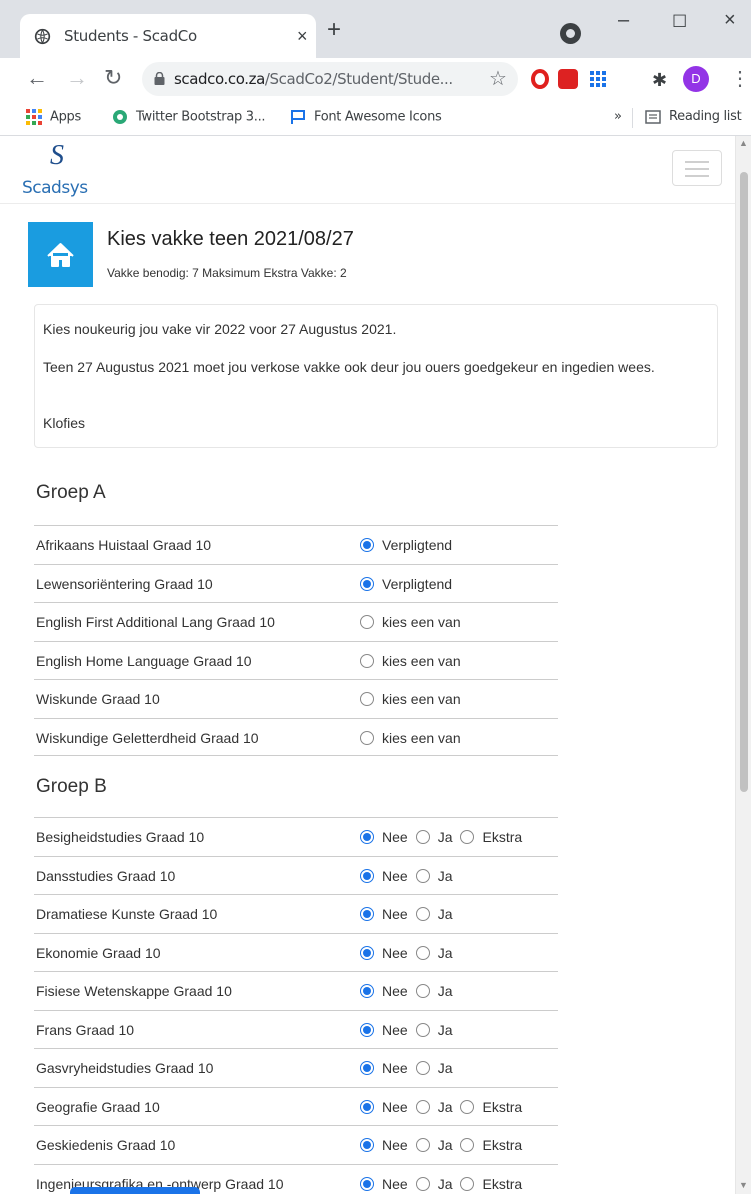 Image resolution: width=751 pixels, height=1194 pixels. Describe the element at coordinates (53, 117) in the screenshot. I see `bookmark-apps: Apps` at that location.